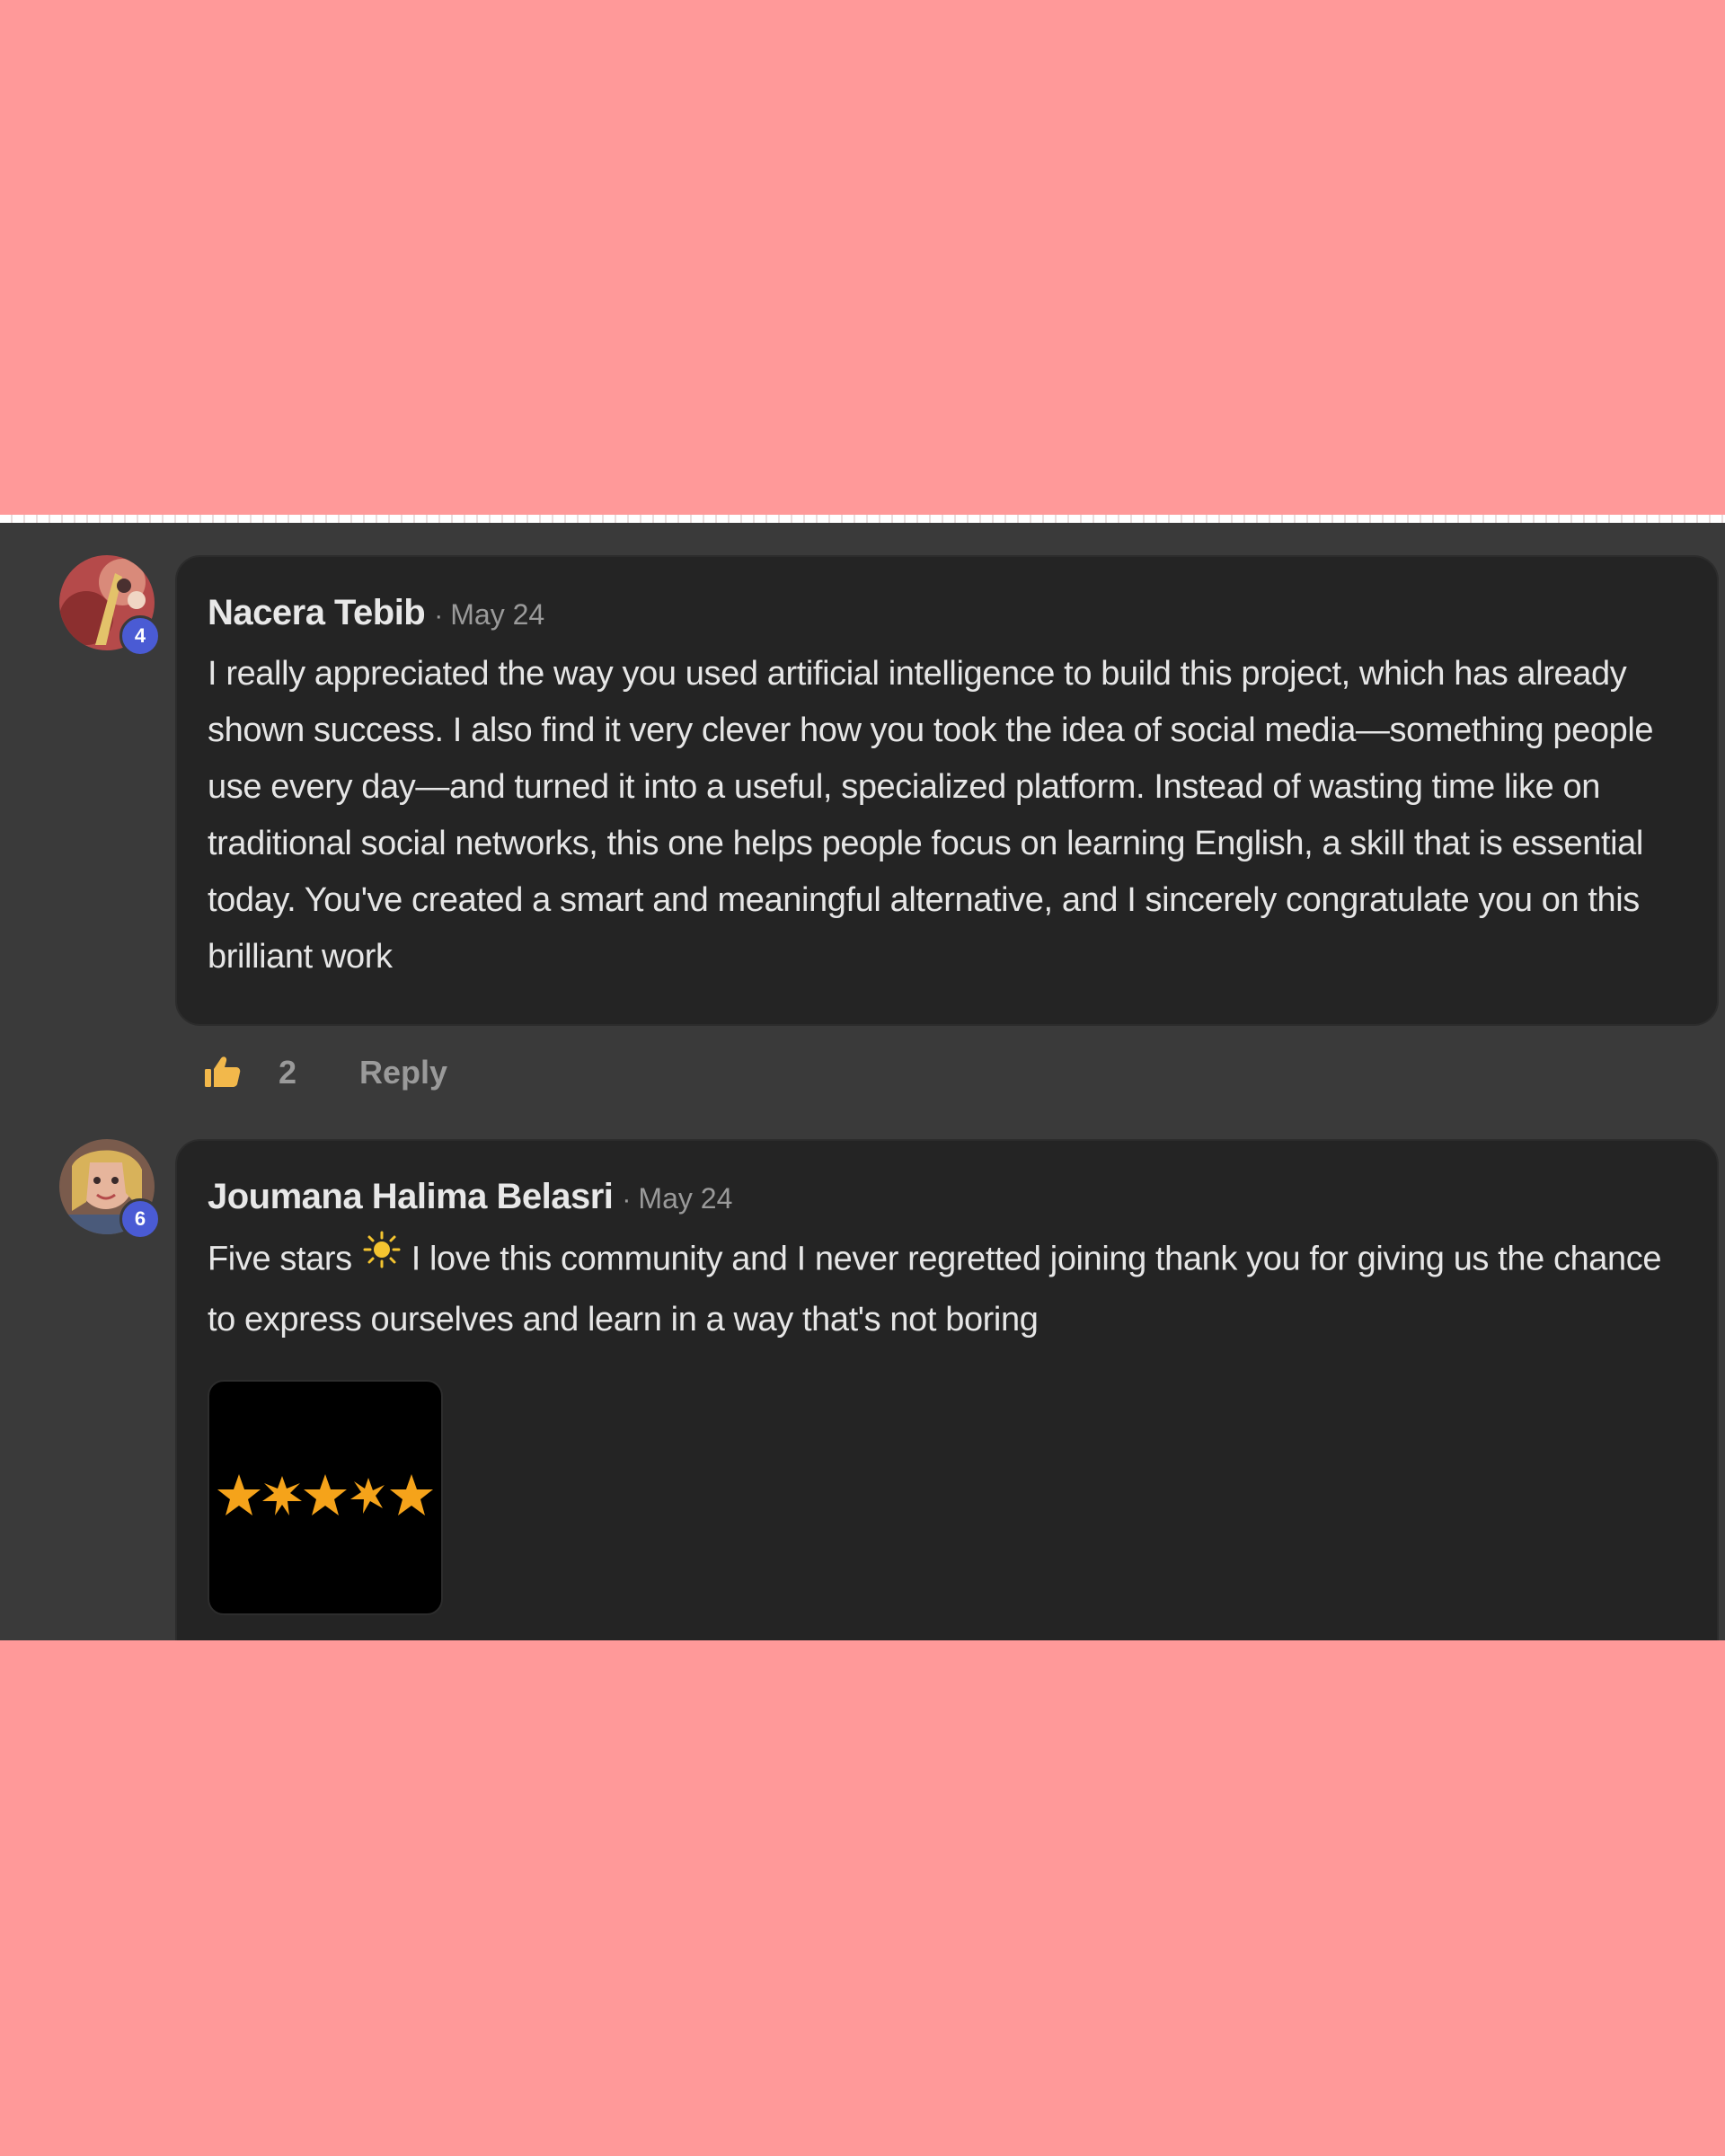 This screenshot has width=1725, height=2156. Describe the element at coordinates (403, 1072) in the screenshot. I see `reply-button: Reply` at that location.